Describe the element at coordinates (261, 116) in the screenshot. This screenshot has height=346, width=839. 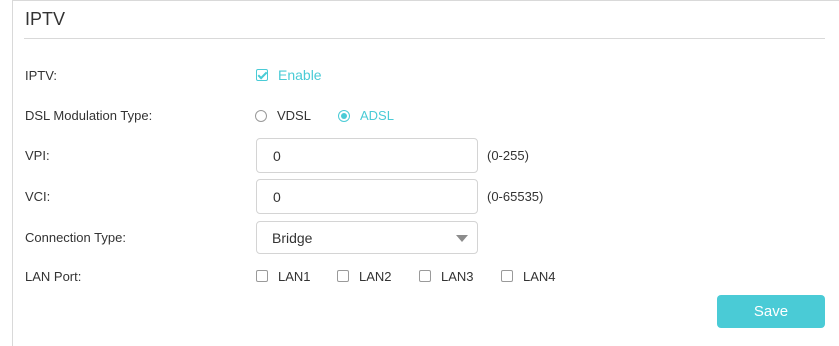
I see `vdsl-radio` at that location.